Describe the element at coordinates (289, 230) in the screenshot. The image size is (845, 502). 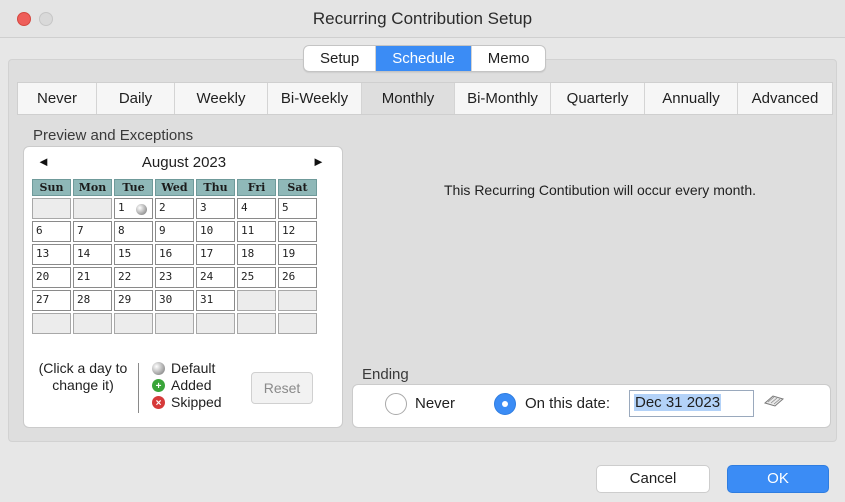
I see `calendar-day-number: 12` at that location.